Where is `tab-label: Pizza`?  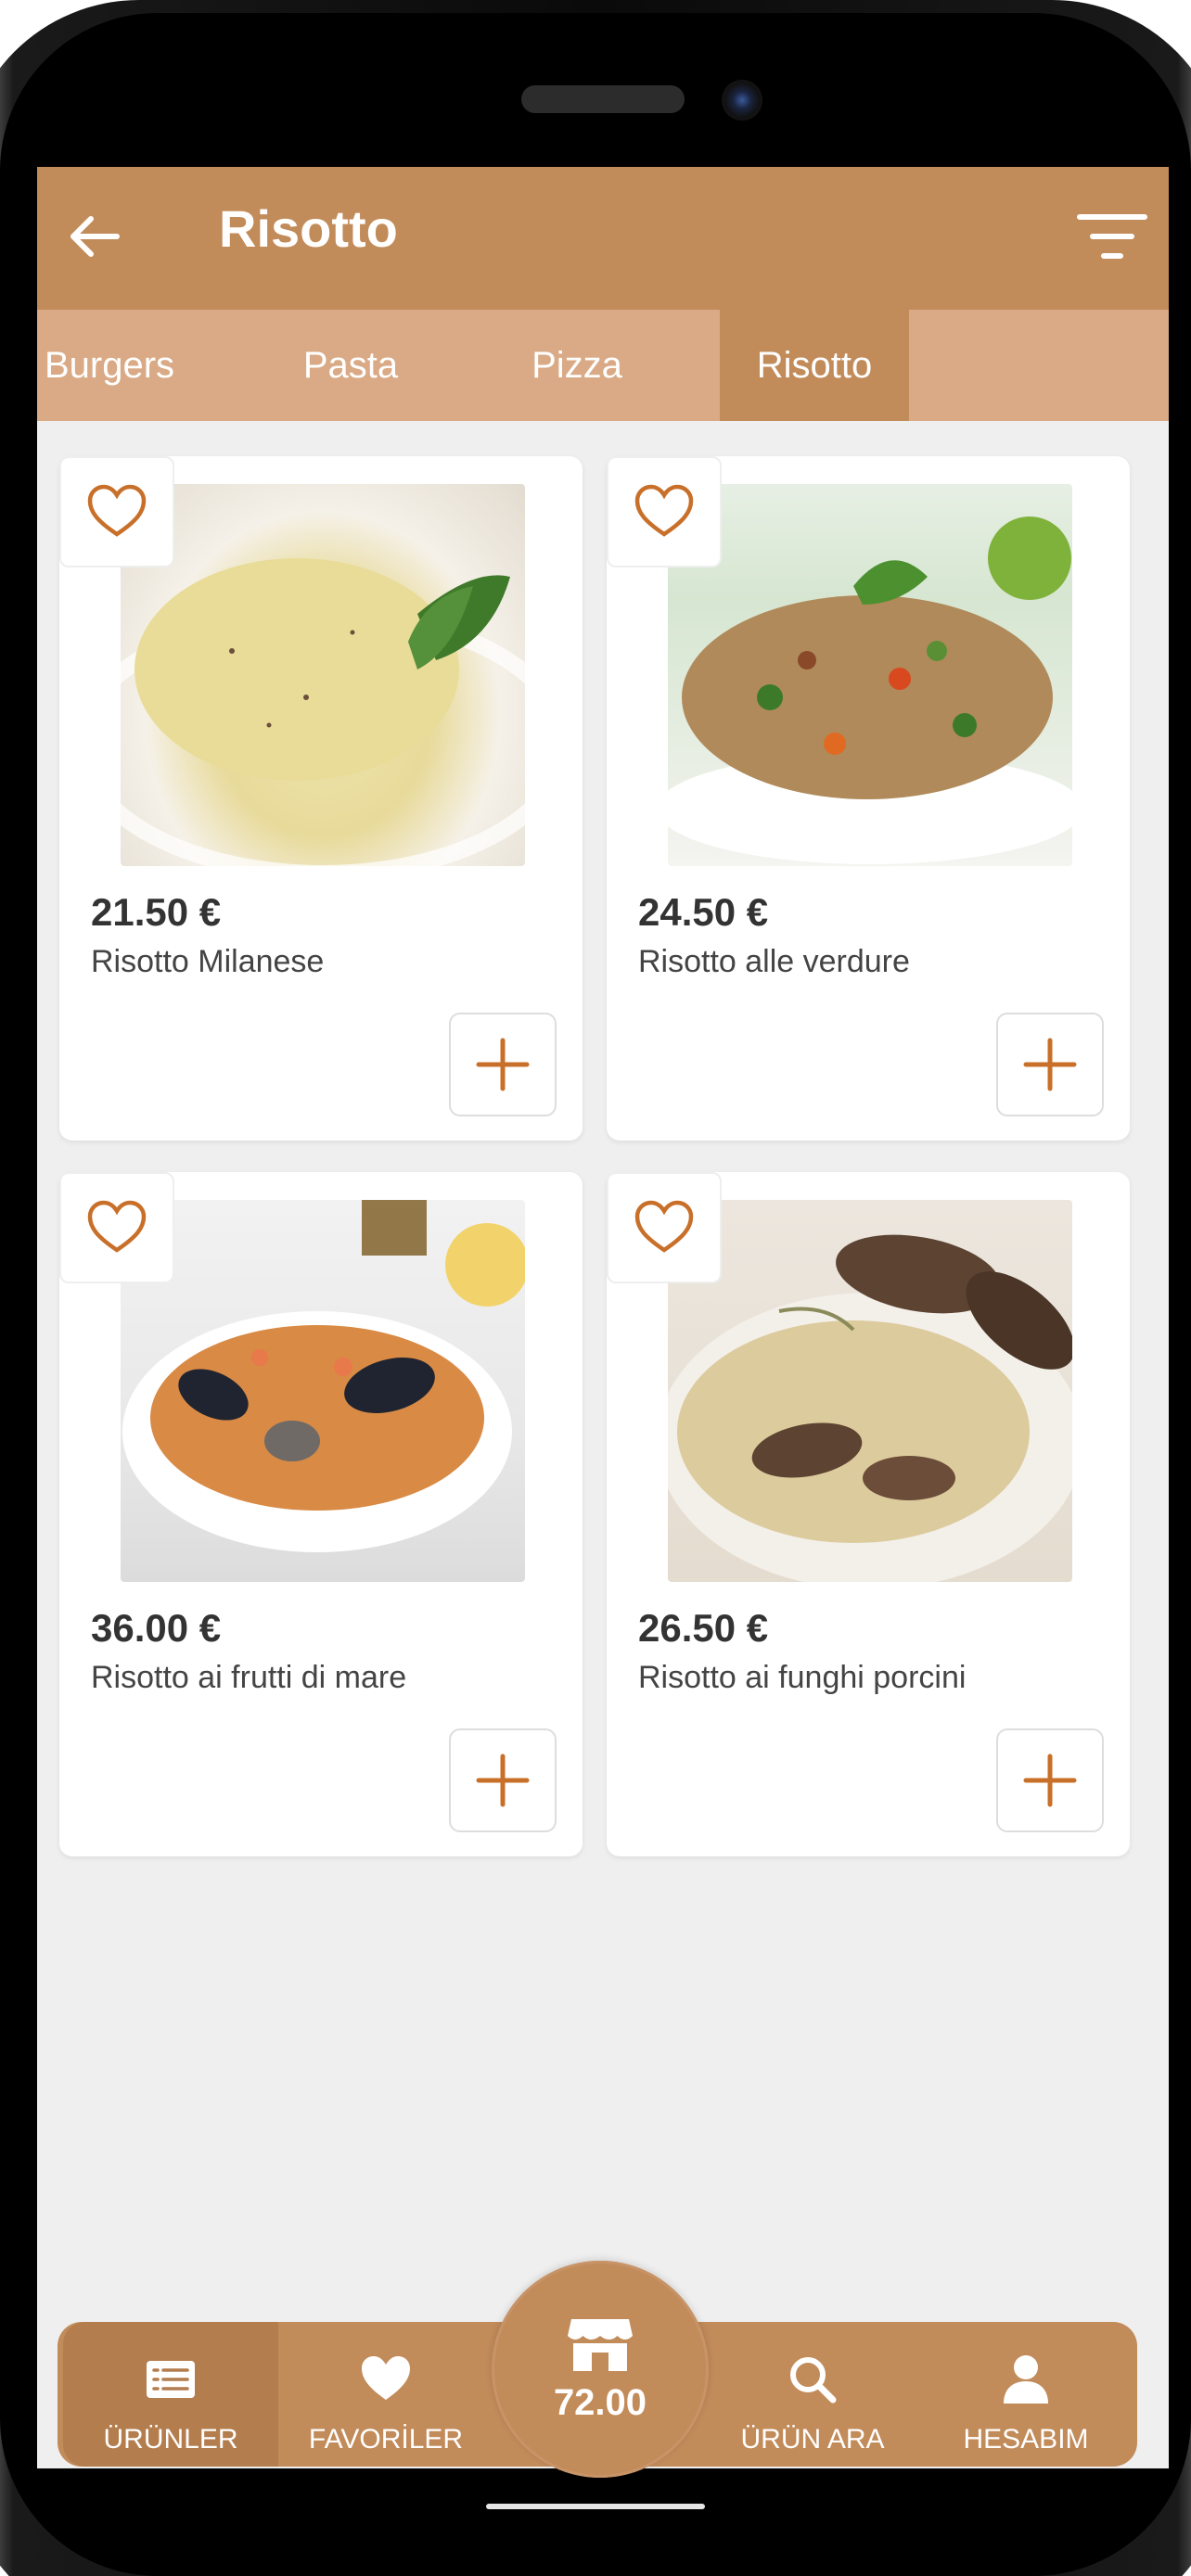 tab-label: Pizza is located at coordinates (576, 365).